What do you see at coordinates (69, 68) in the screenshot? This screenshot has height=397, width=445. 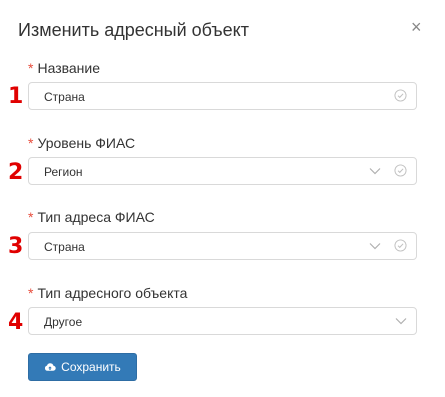 I see `field-label-text: Название` at bounding box center [69, 68].